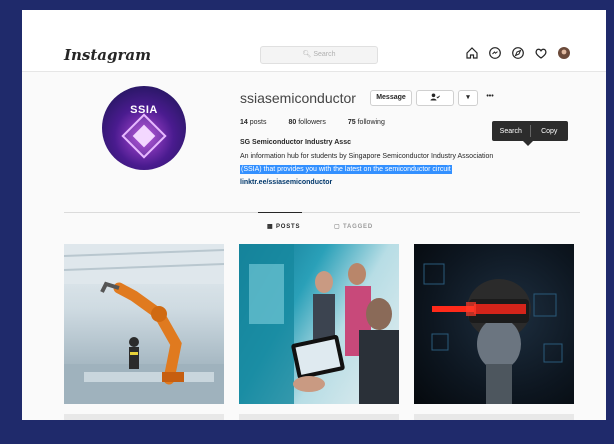 This screenshot has height=444, width=614. Describe the element at coordinates (286, 182) in the screenshot. I see `bio-link: linktr.ee/ssiasemiconductor` at that location.